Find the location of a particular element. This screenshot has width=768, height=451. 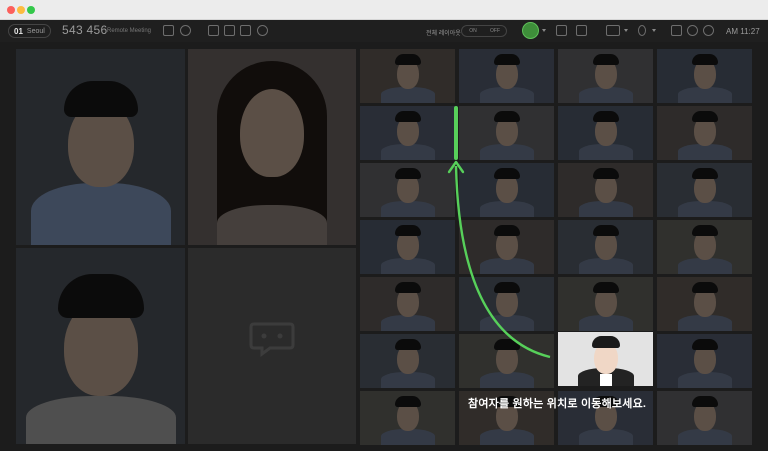

toggle-off-label: OFF is located at coordinates (495, 31).